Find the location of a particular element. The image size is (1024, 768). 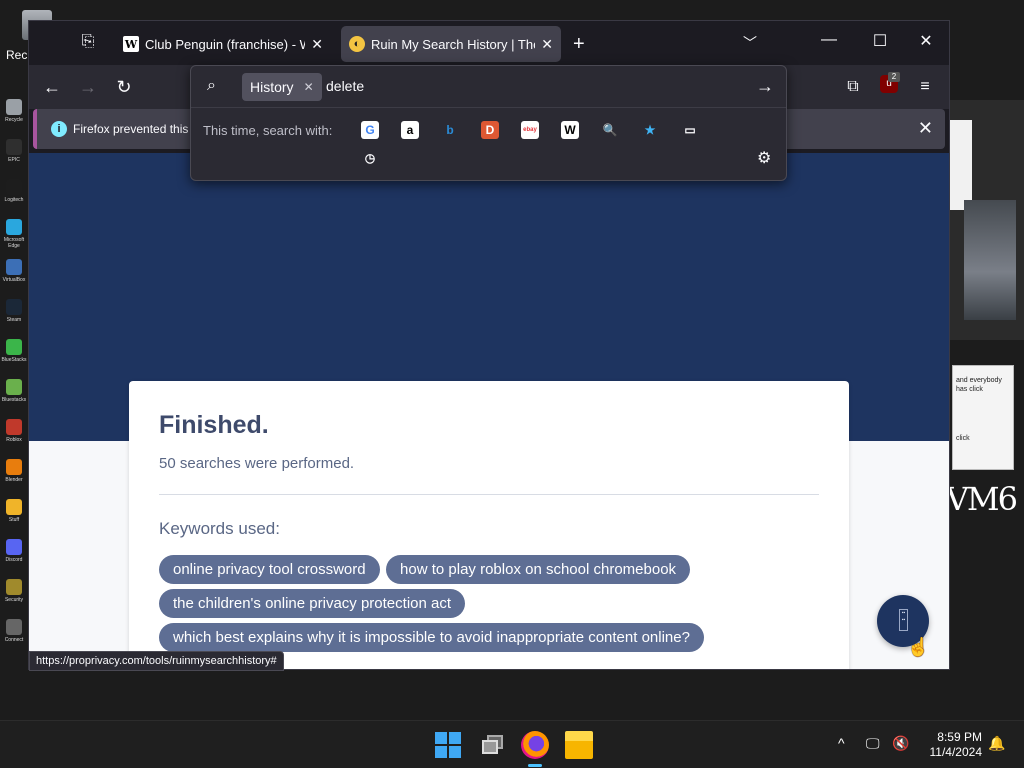

search-engine-icon: 🔍 is located at coordinates (610, 130).